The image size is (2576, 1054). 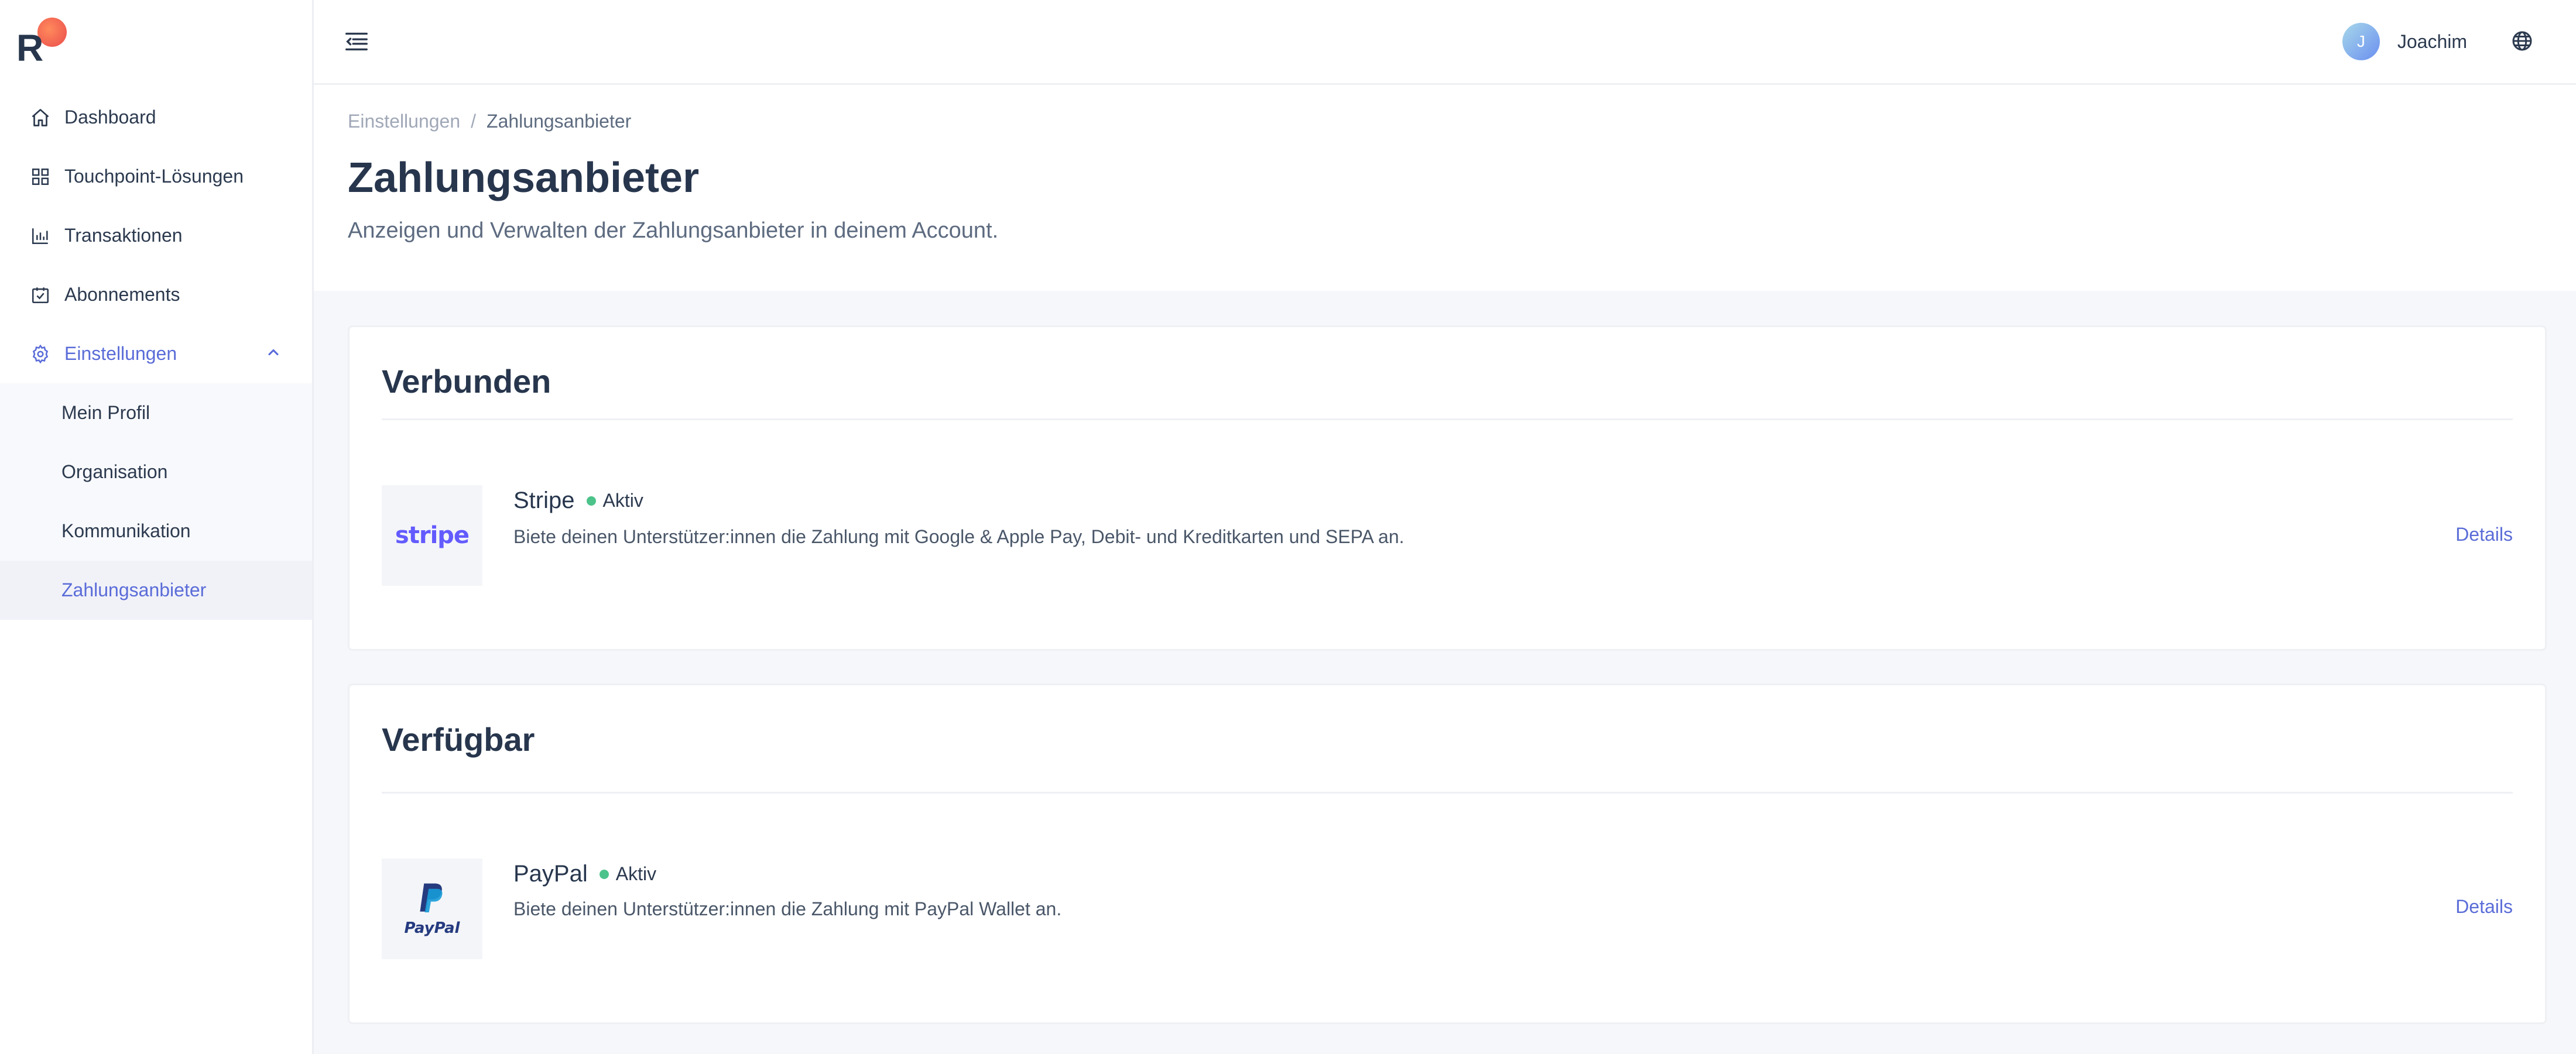 I want to click on paypal-logo: PayPal, so click(x=432, y=909).